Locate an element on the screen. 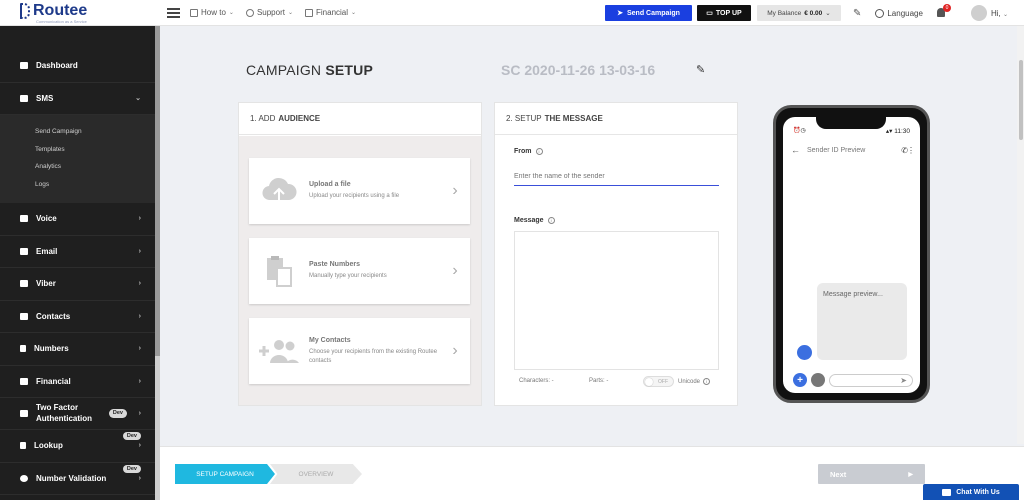 Image resolution: width=1024 pixels, height=500 pixels. next-label: Next is located at coordinates (838, 474).